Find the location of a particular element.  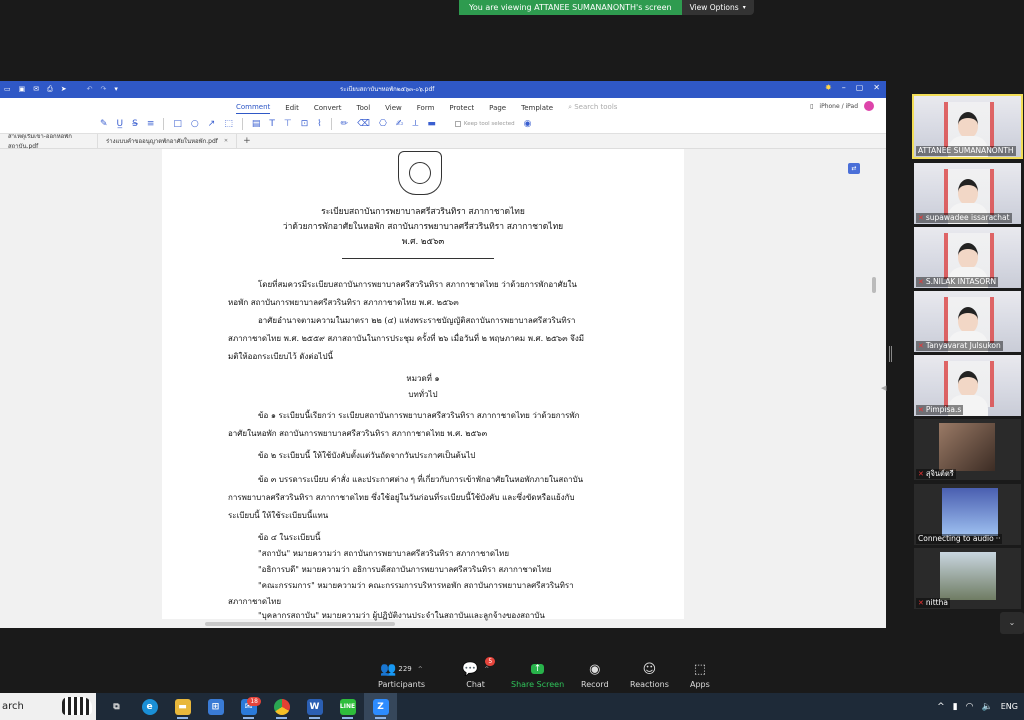

edge-icon: e is located at coordinates (149, 706).